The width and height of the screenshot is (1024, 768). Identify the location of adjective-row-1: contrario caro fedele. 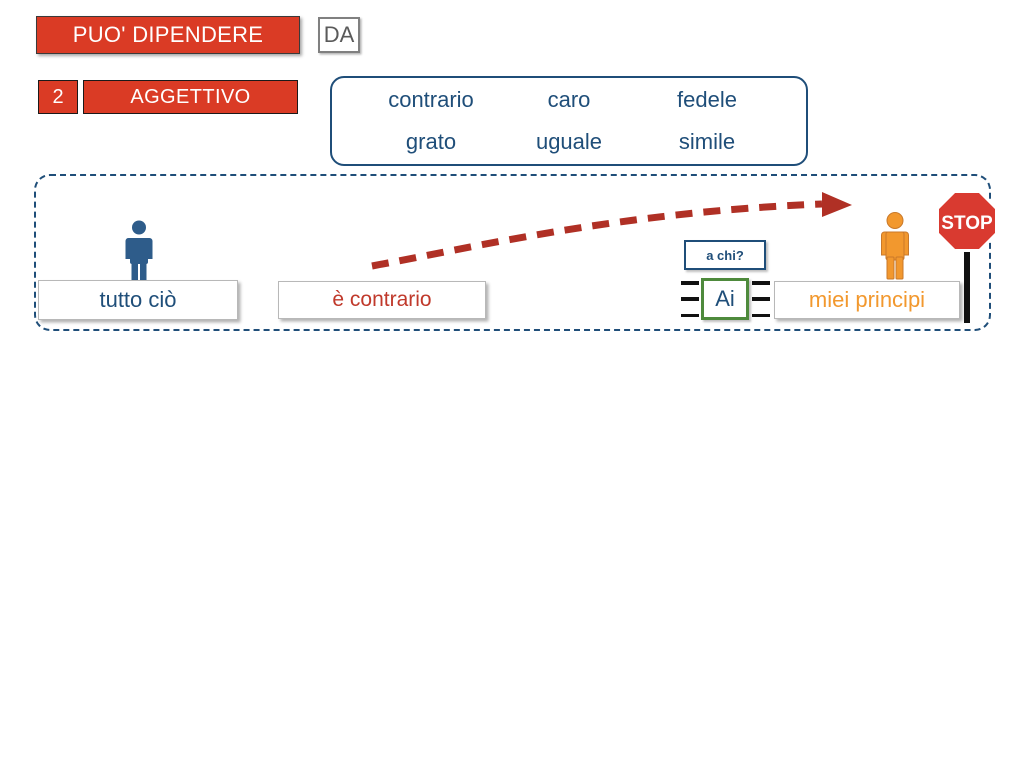
(569, 100).